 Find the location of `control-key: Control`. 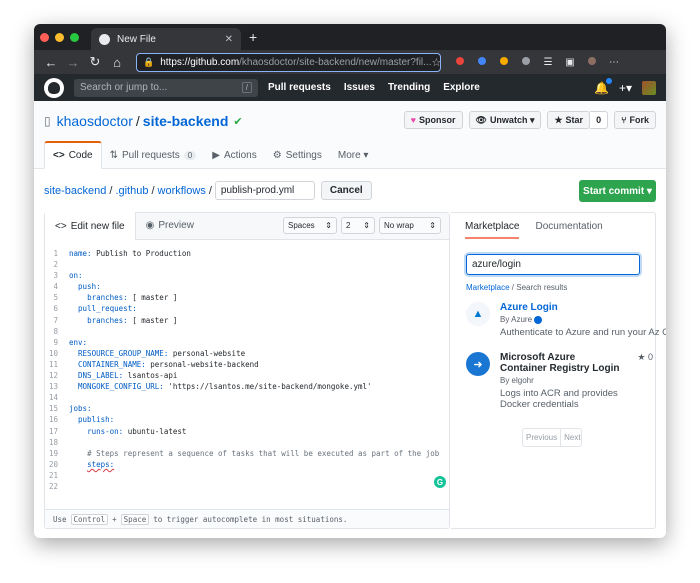

control-key: Control is located at coordinates (89, 519).